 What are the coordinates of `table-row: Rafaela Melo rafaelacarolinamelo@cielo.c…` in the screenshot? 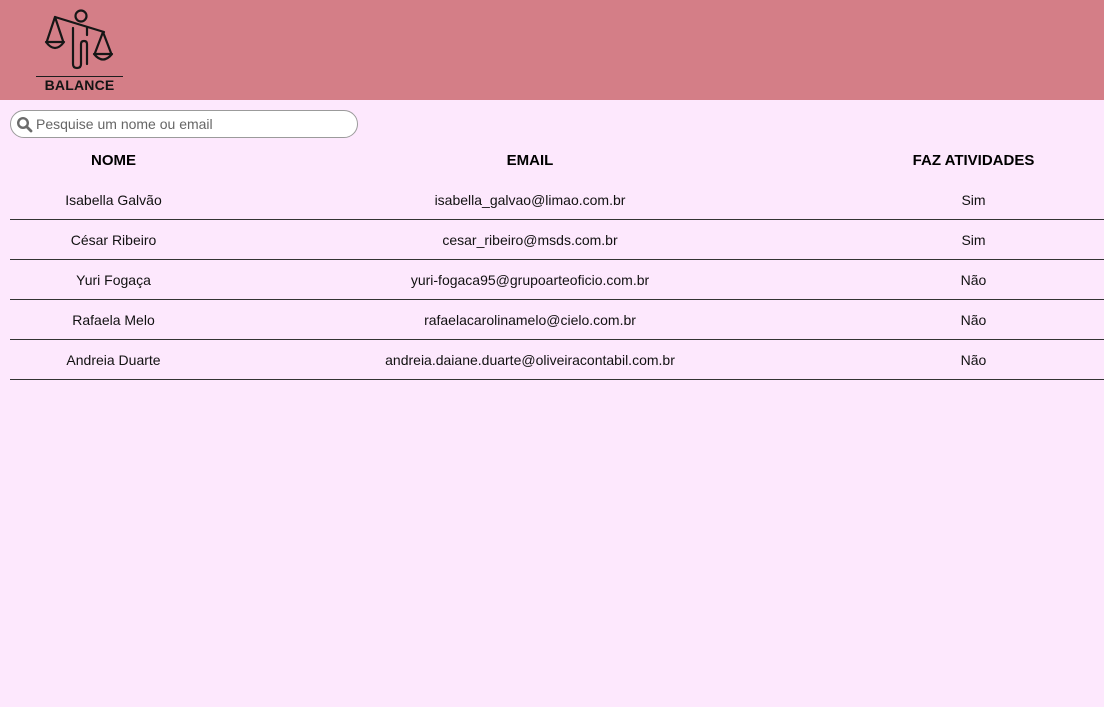 It's located at (557, 319).